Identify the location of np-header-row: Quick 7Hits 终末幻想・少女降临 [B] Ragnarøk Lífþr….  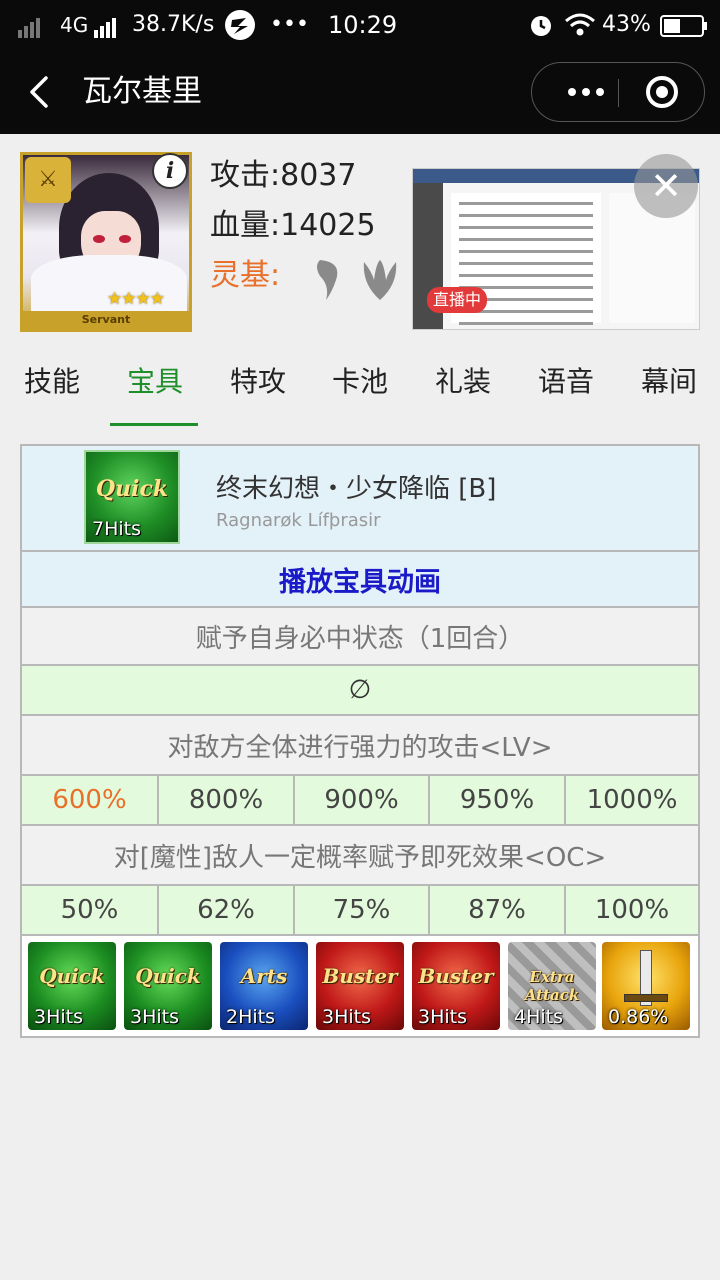
(360, 498).